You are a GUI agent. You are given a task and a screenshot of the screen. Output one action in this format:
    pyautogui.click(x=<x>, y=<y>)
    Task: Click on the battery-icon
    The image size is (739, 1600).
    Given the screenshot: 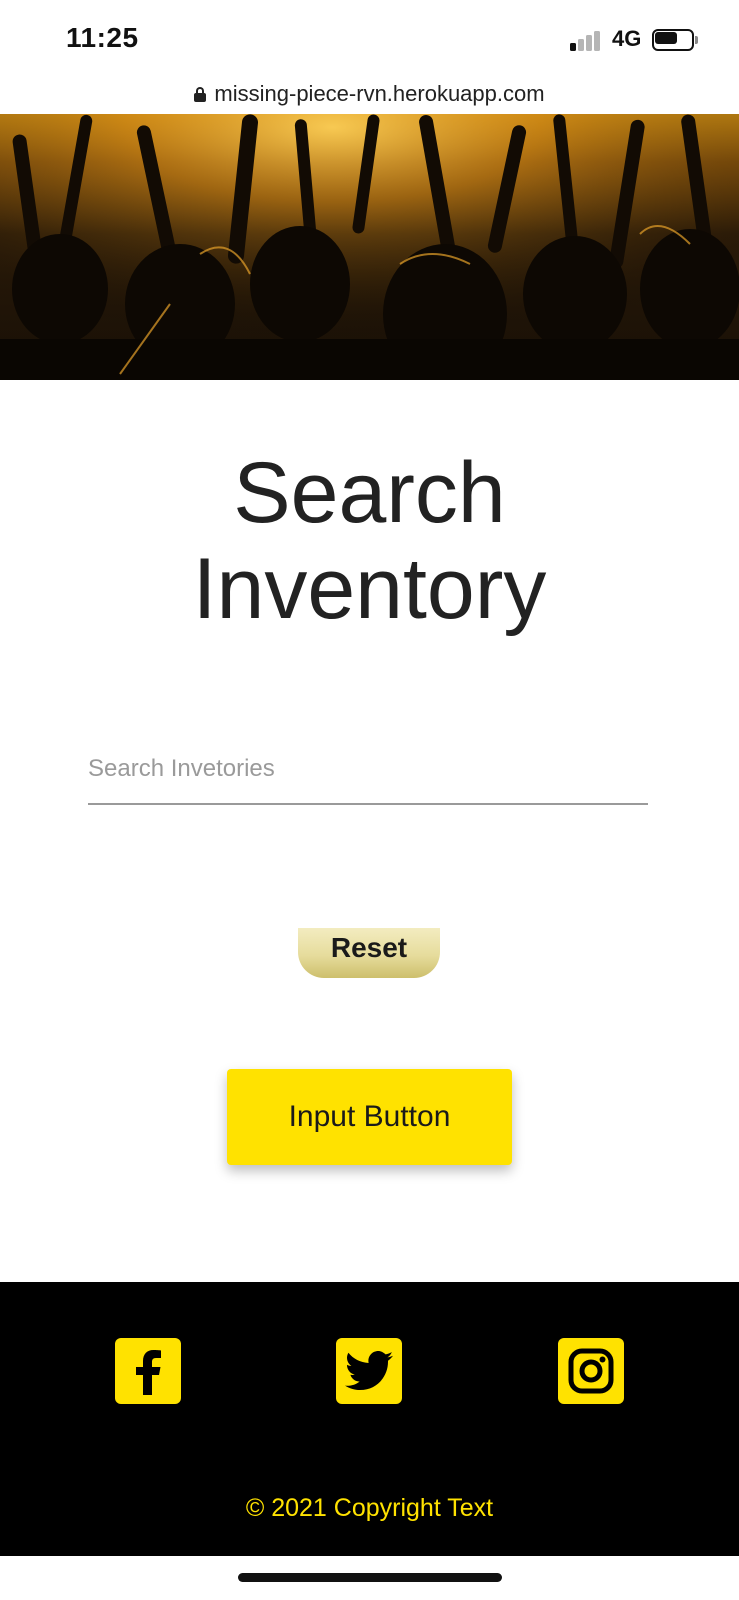 What is the action you would take?
    pyautogui.click(x=675, y=40)
    